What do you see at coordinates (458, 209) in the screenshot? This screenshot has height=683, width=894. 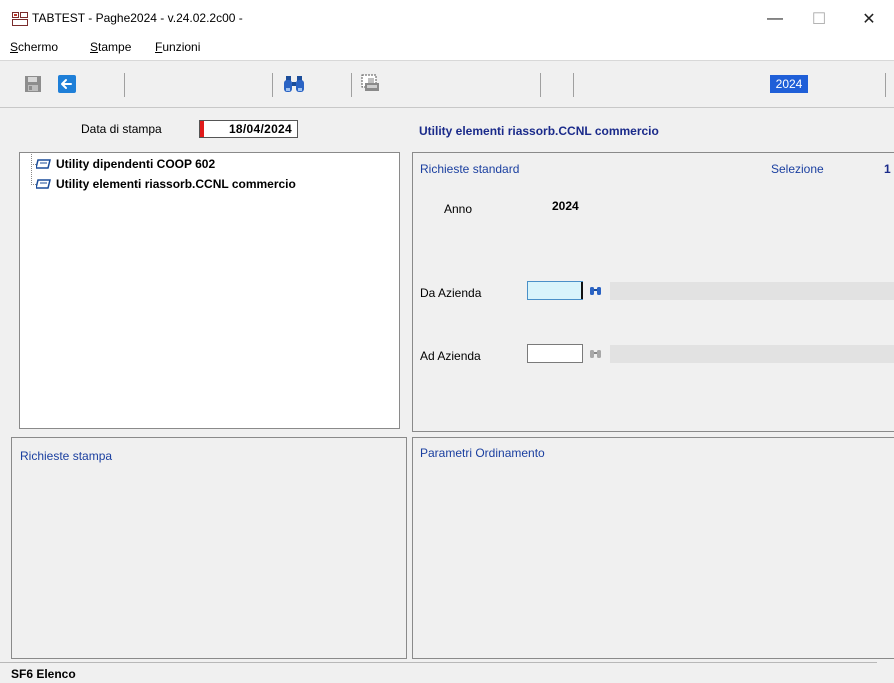 I see `anno-label: Anno` at bounding box center [458, 209].